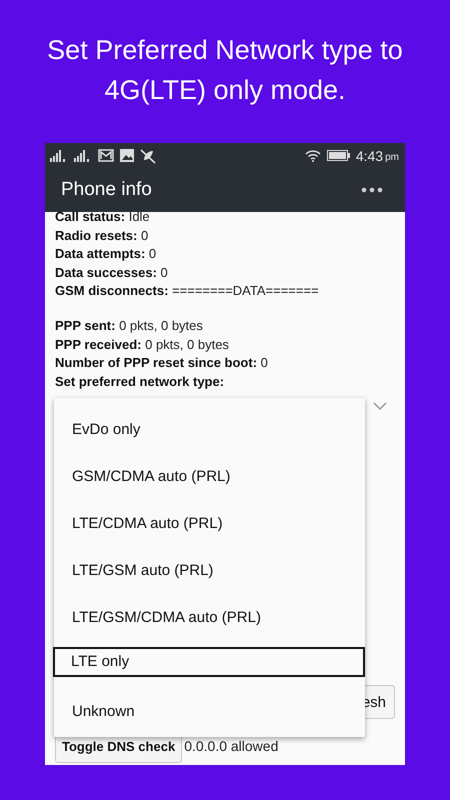 The width and height of the screenshot is (450, 800). What do you see at coordinates (127, 155) in the screenshot?
I see `image-icon` at bounding box center [127, 155].